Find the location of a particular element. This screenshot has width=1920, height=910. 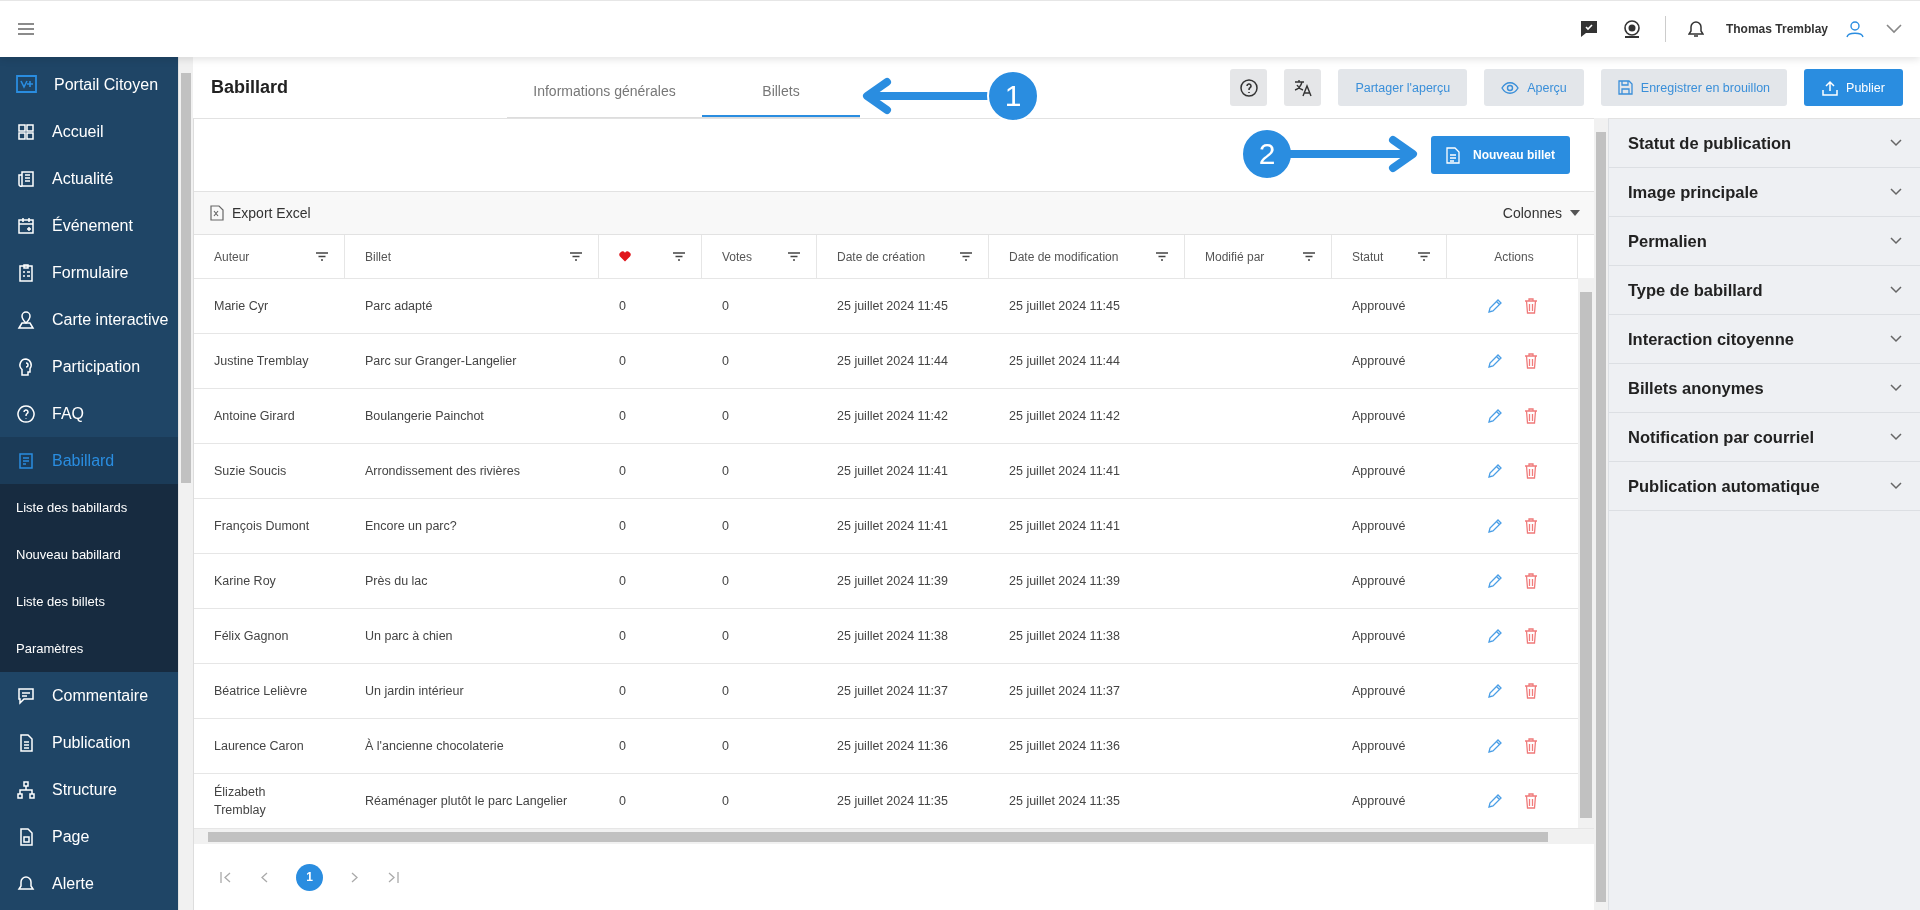

accordion-section: Type de babillard is located at coordinates (1764, 290).